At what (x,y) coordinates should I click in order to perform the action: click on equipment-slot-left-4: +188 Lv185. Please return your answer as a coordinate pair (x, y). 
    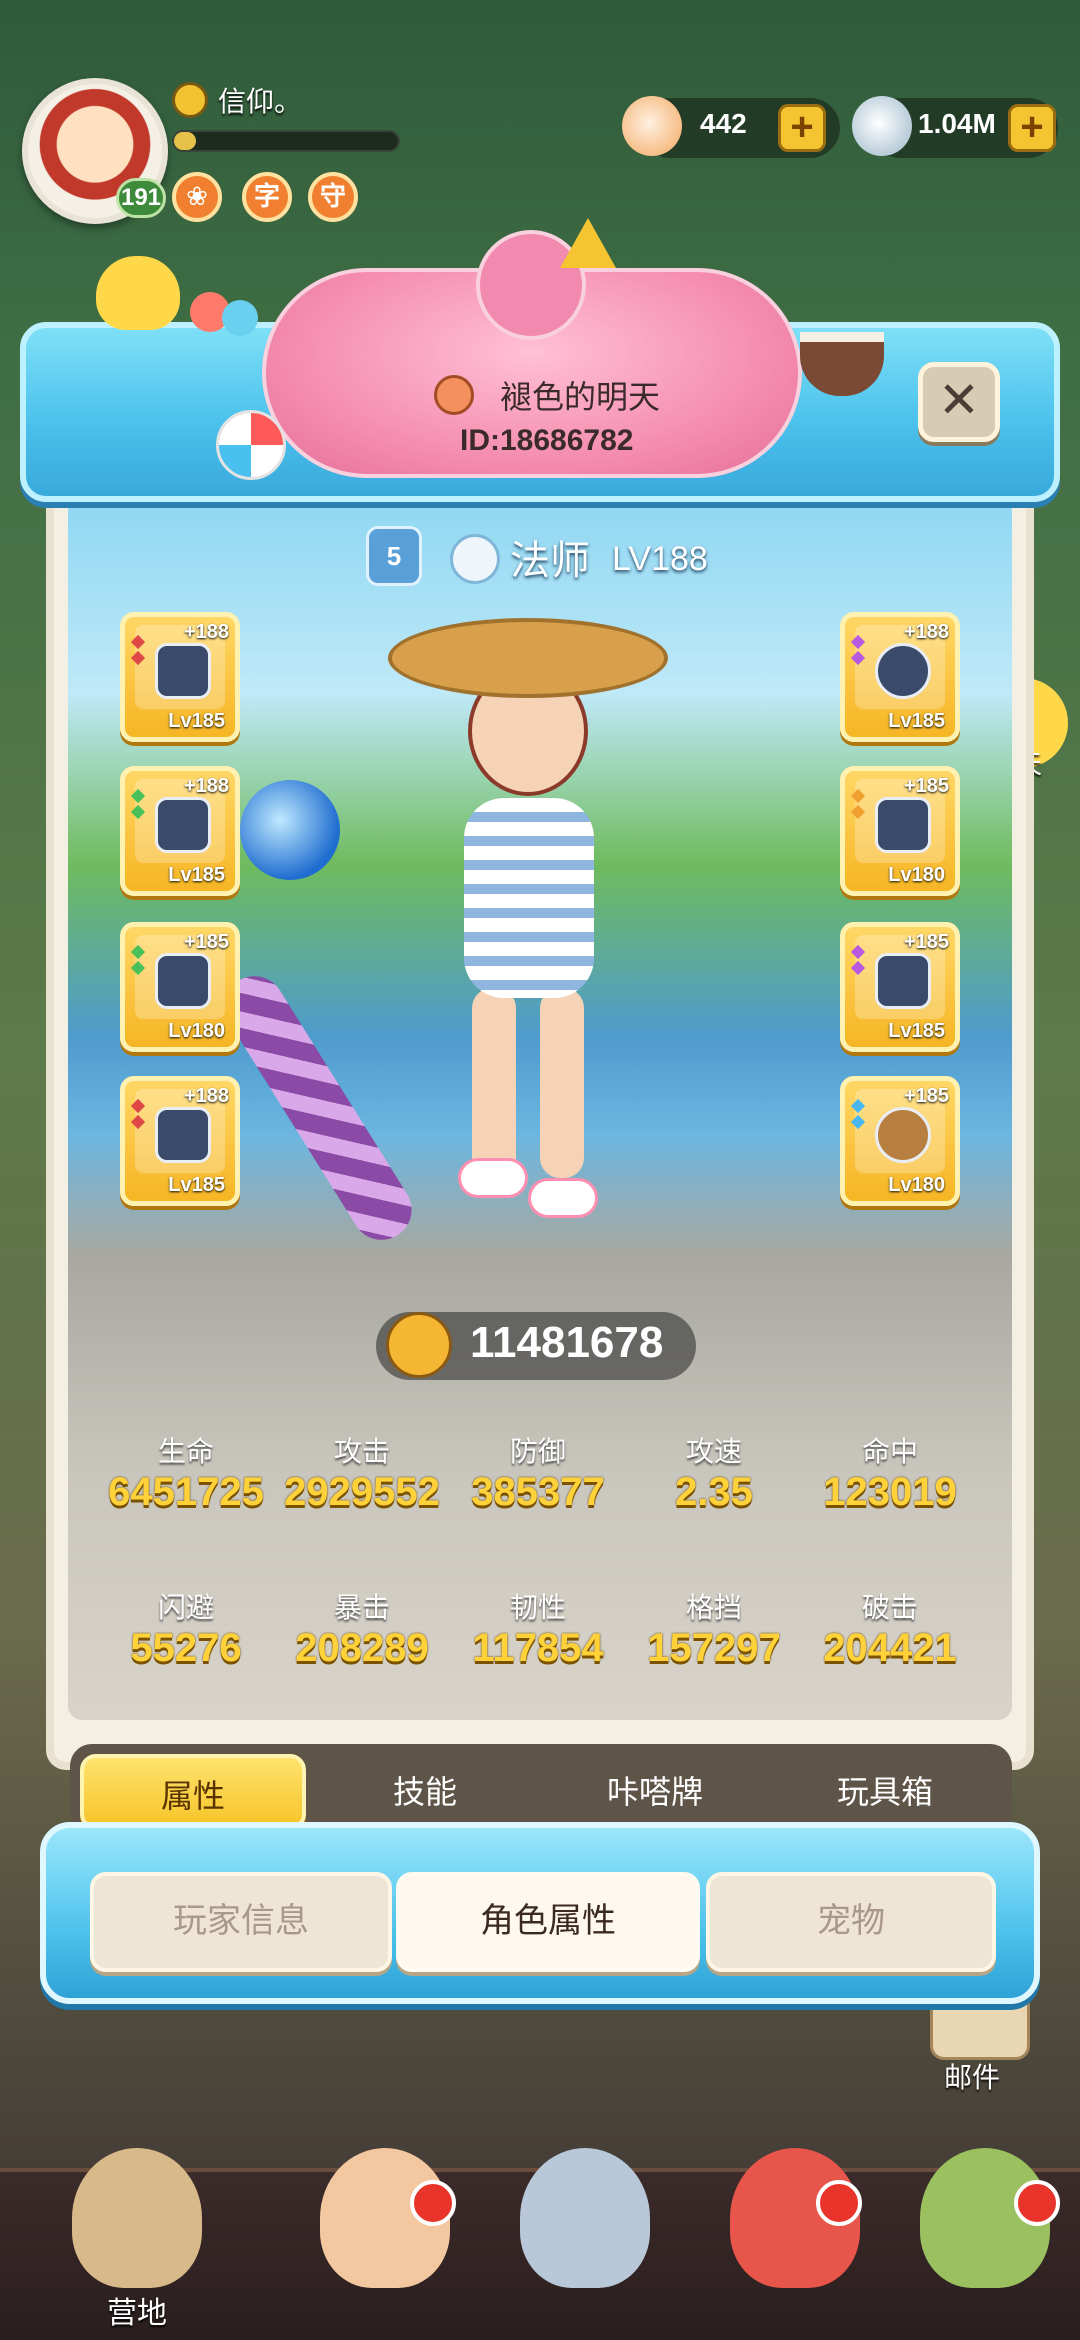
    Looking at the image, I should click on (180, 1141).